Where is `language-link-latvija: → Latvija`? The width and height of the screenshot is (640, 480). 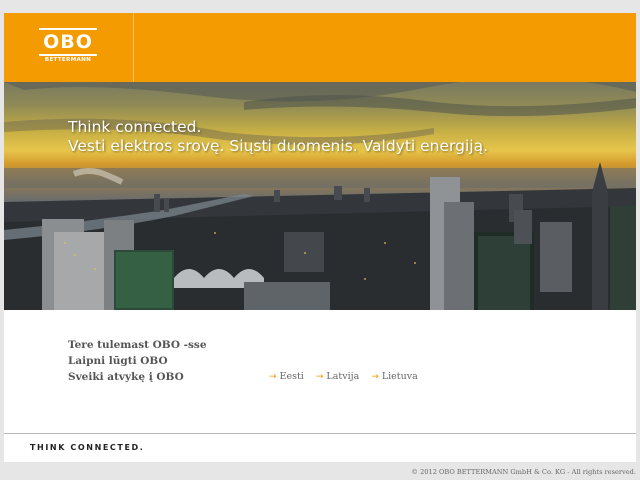
language-link-latvija: → Latvija is located at coordinates (337, 376).